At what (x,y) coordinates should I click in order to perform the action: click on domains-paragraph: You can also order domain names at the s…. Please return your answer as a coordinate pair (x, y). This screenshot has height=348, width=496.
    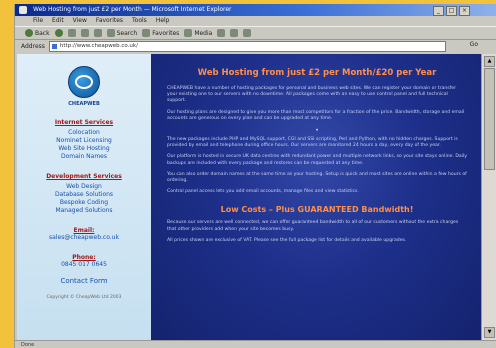
    Looking at the image, I should click on (317, 177).